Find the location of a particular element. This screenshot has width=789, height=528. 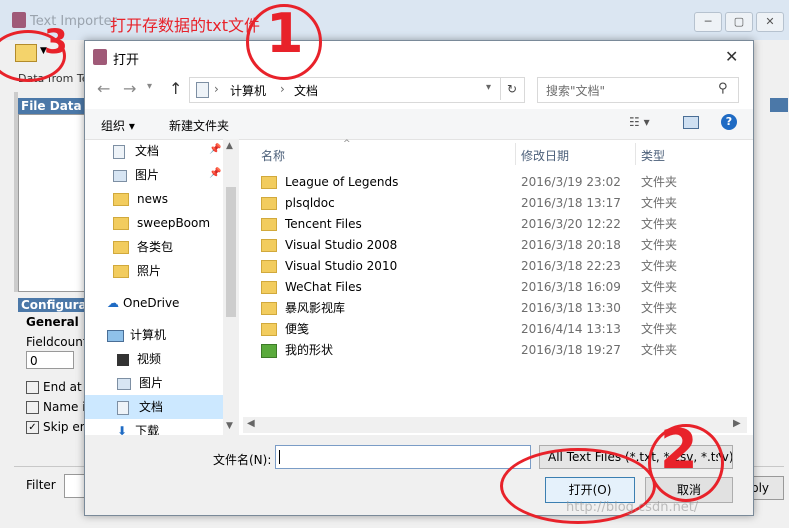

filename-input is located at coordinates (403, 457).